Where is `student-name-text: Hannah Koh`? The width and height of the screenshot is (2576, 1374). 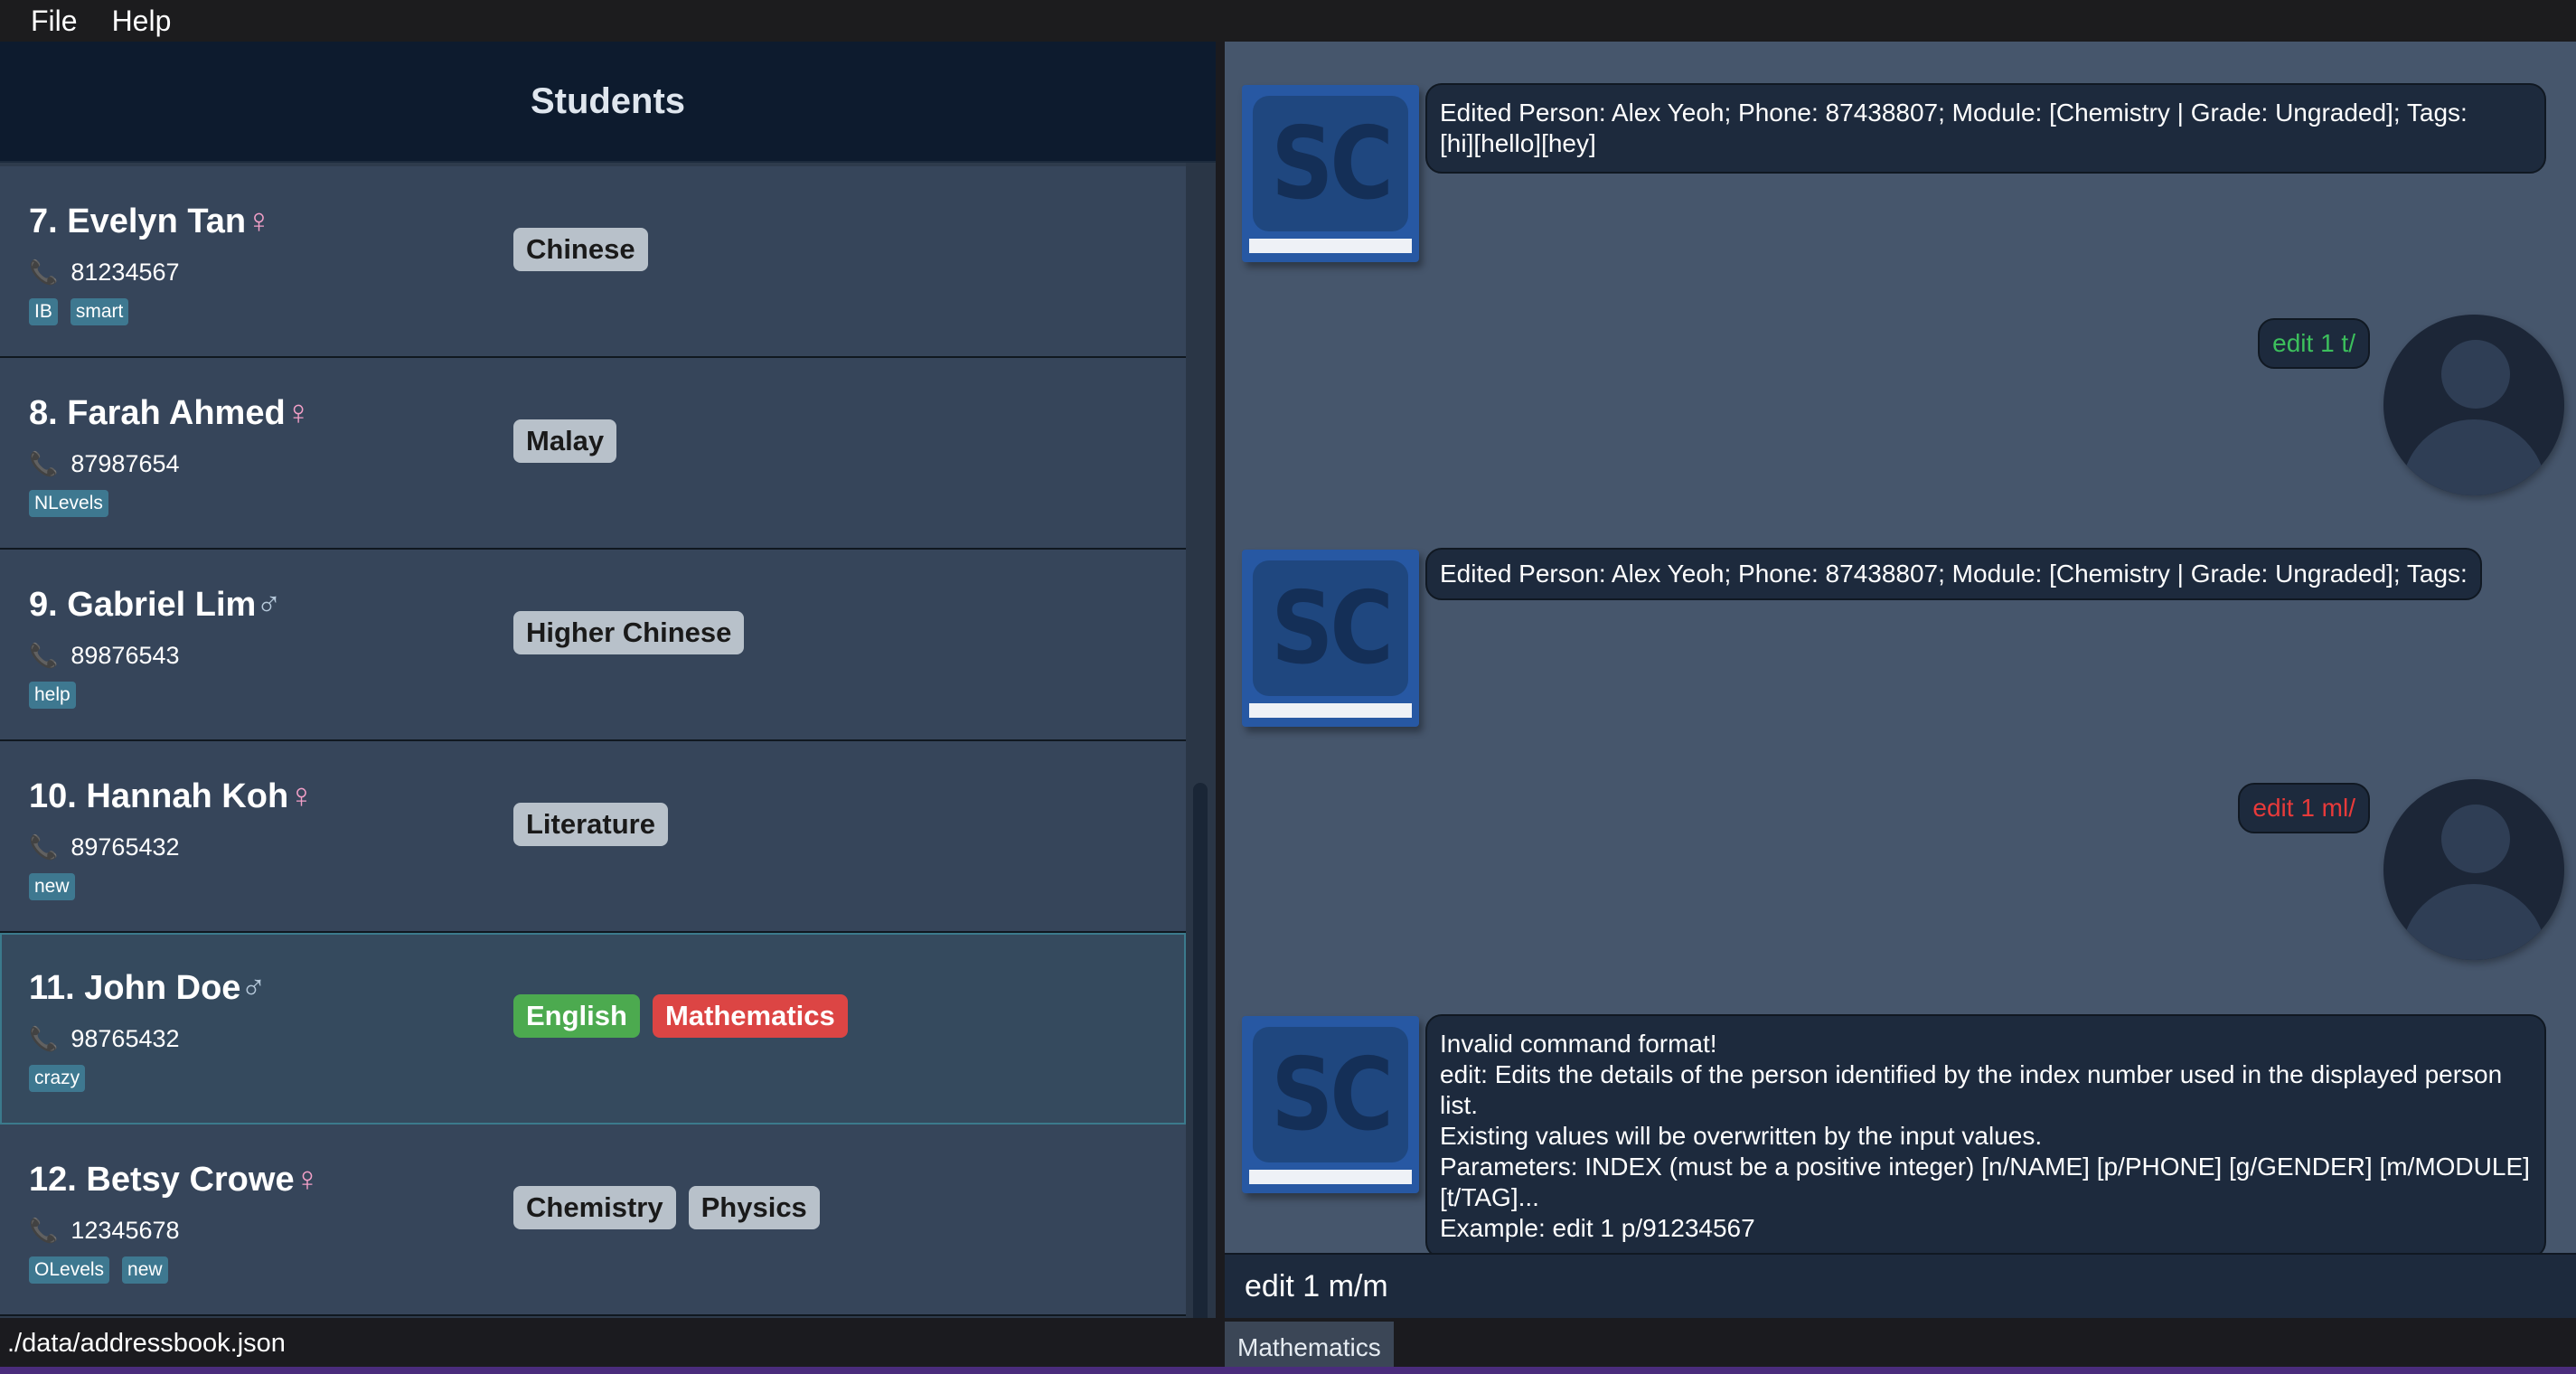 student-name-text: Hannah Koh is located at coordinates (188, 796).